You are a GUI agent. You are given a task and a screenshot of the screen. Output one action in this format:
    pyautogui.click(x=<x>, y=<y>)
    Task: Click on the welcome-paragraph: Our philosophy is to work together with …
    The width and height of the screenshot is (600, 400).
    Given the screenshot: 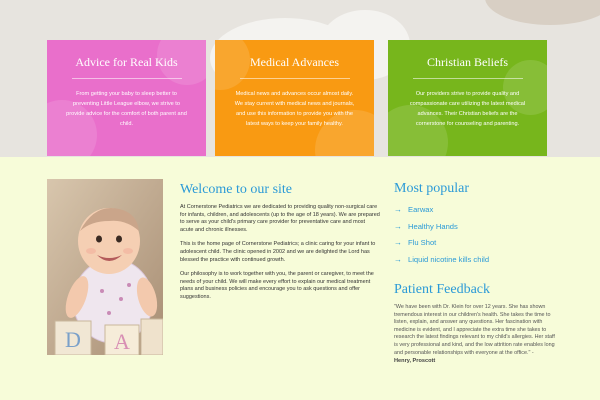 What is the action you would take?
    pyautogui.click(x=277, y=285)
    